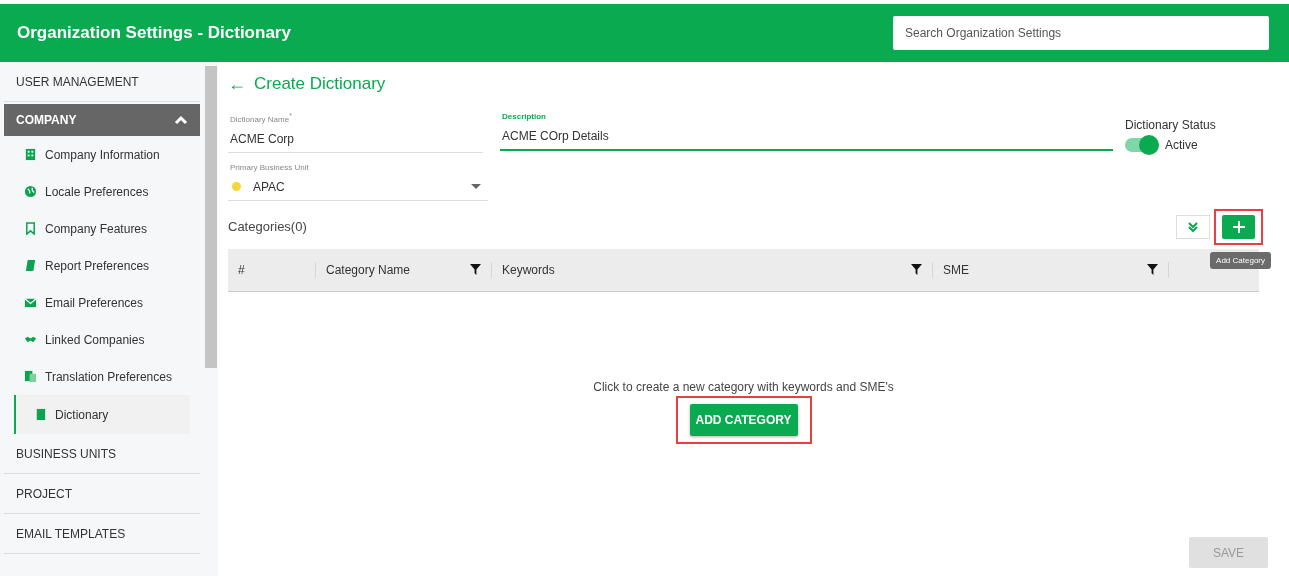 The width and height of the screenshot is (1289, 576). Describe the element at coordinates (320, 84) in the screenshot. I see `form-title: Create Dictionary` at that location.